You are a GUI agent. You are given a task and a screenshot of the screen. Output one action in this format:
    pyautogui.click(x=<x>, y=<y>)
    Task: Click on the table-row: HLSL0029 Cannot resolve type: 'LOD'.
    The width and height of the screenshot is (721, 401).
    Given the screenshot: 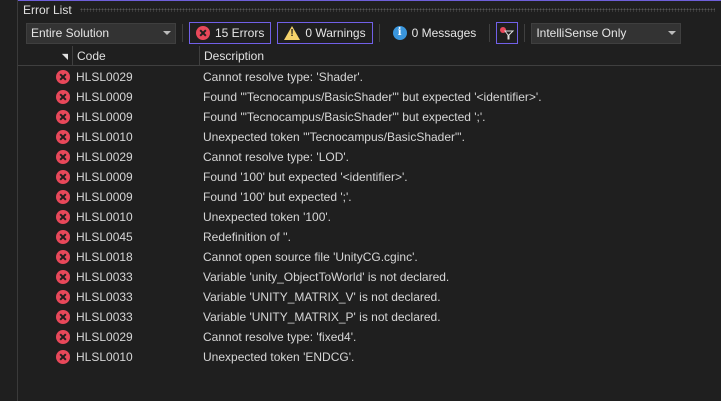 What is the action you would take?
    pyautogui.click(x=369, y=157)
    